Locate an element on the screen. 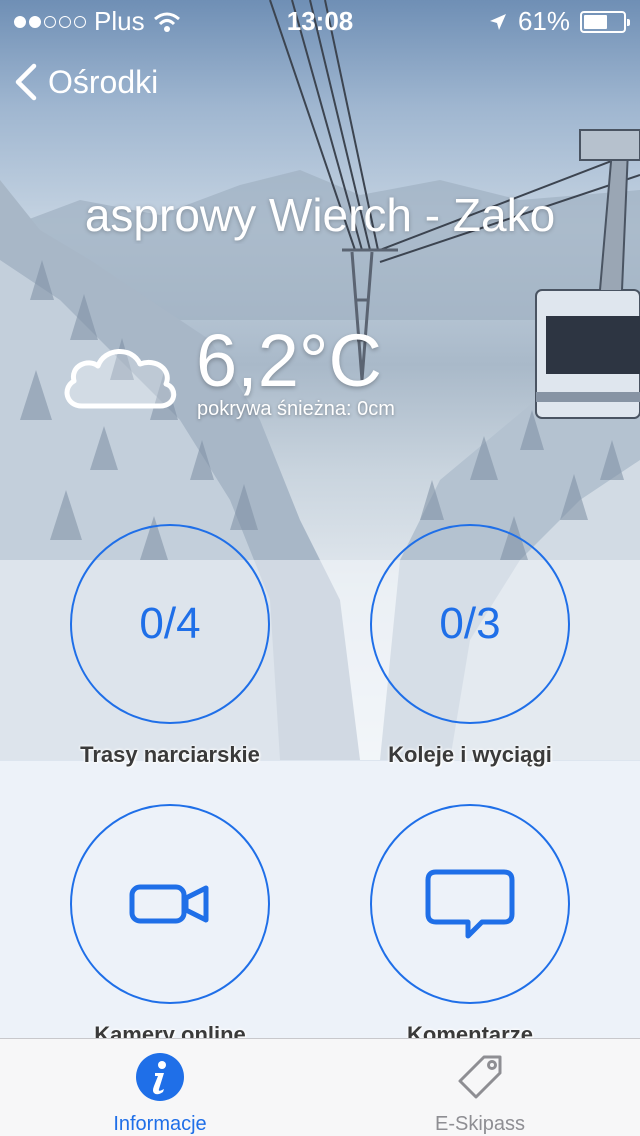  resort-title: asprowy Wierch - Zako is located at coordinates (320, 216).